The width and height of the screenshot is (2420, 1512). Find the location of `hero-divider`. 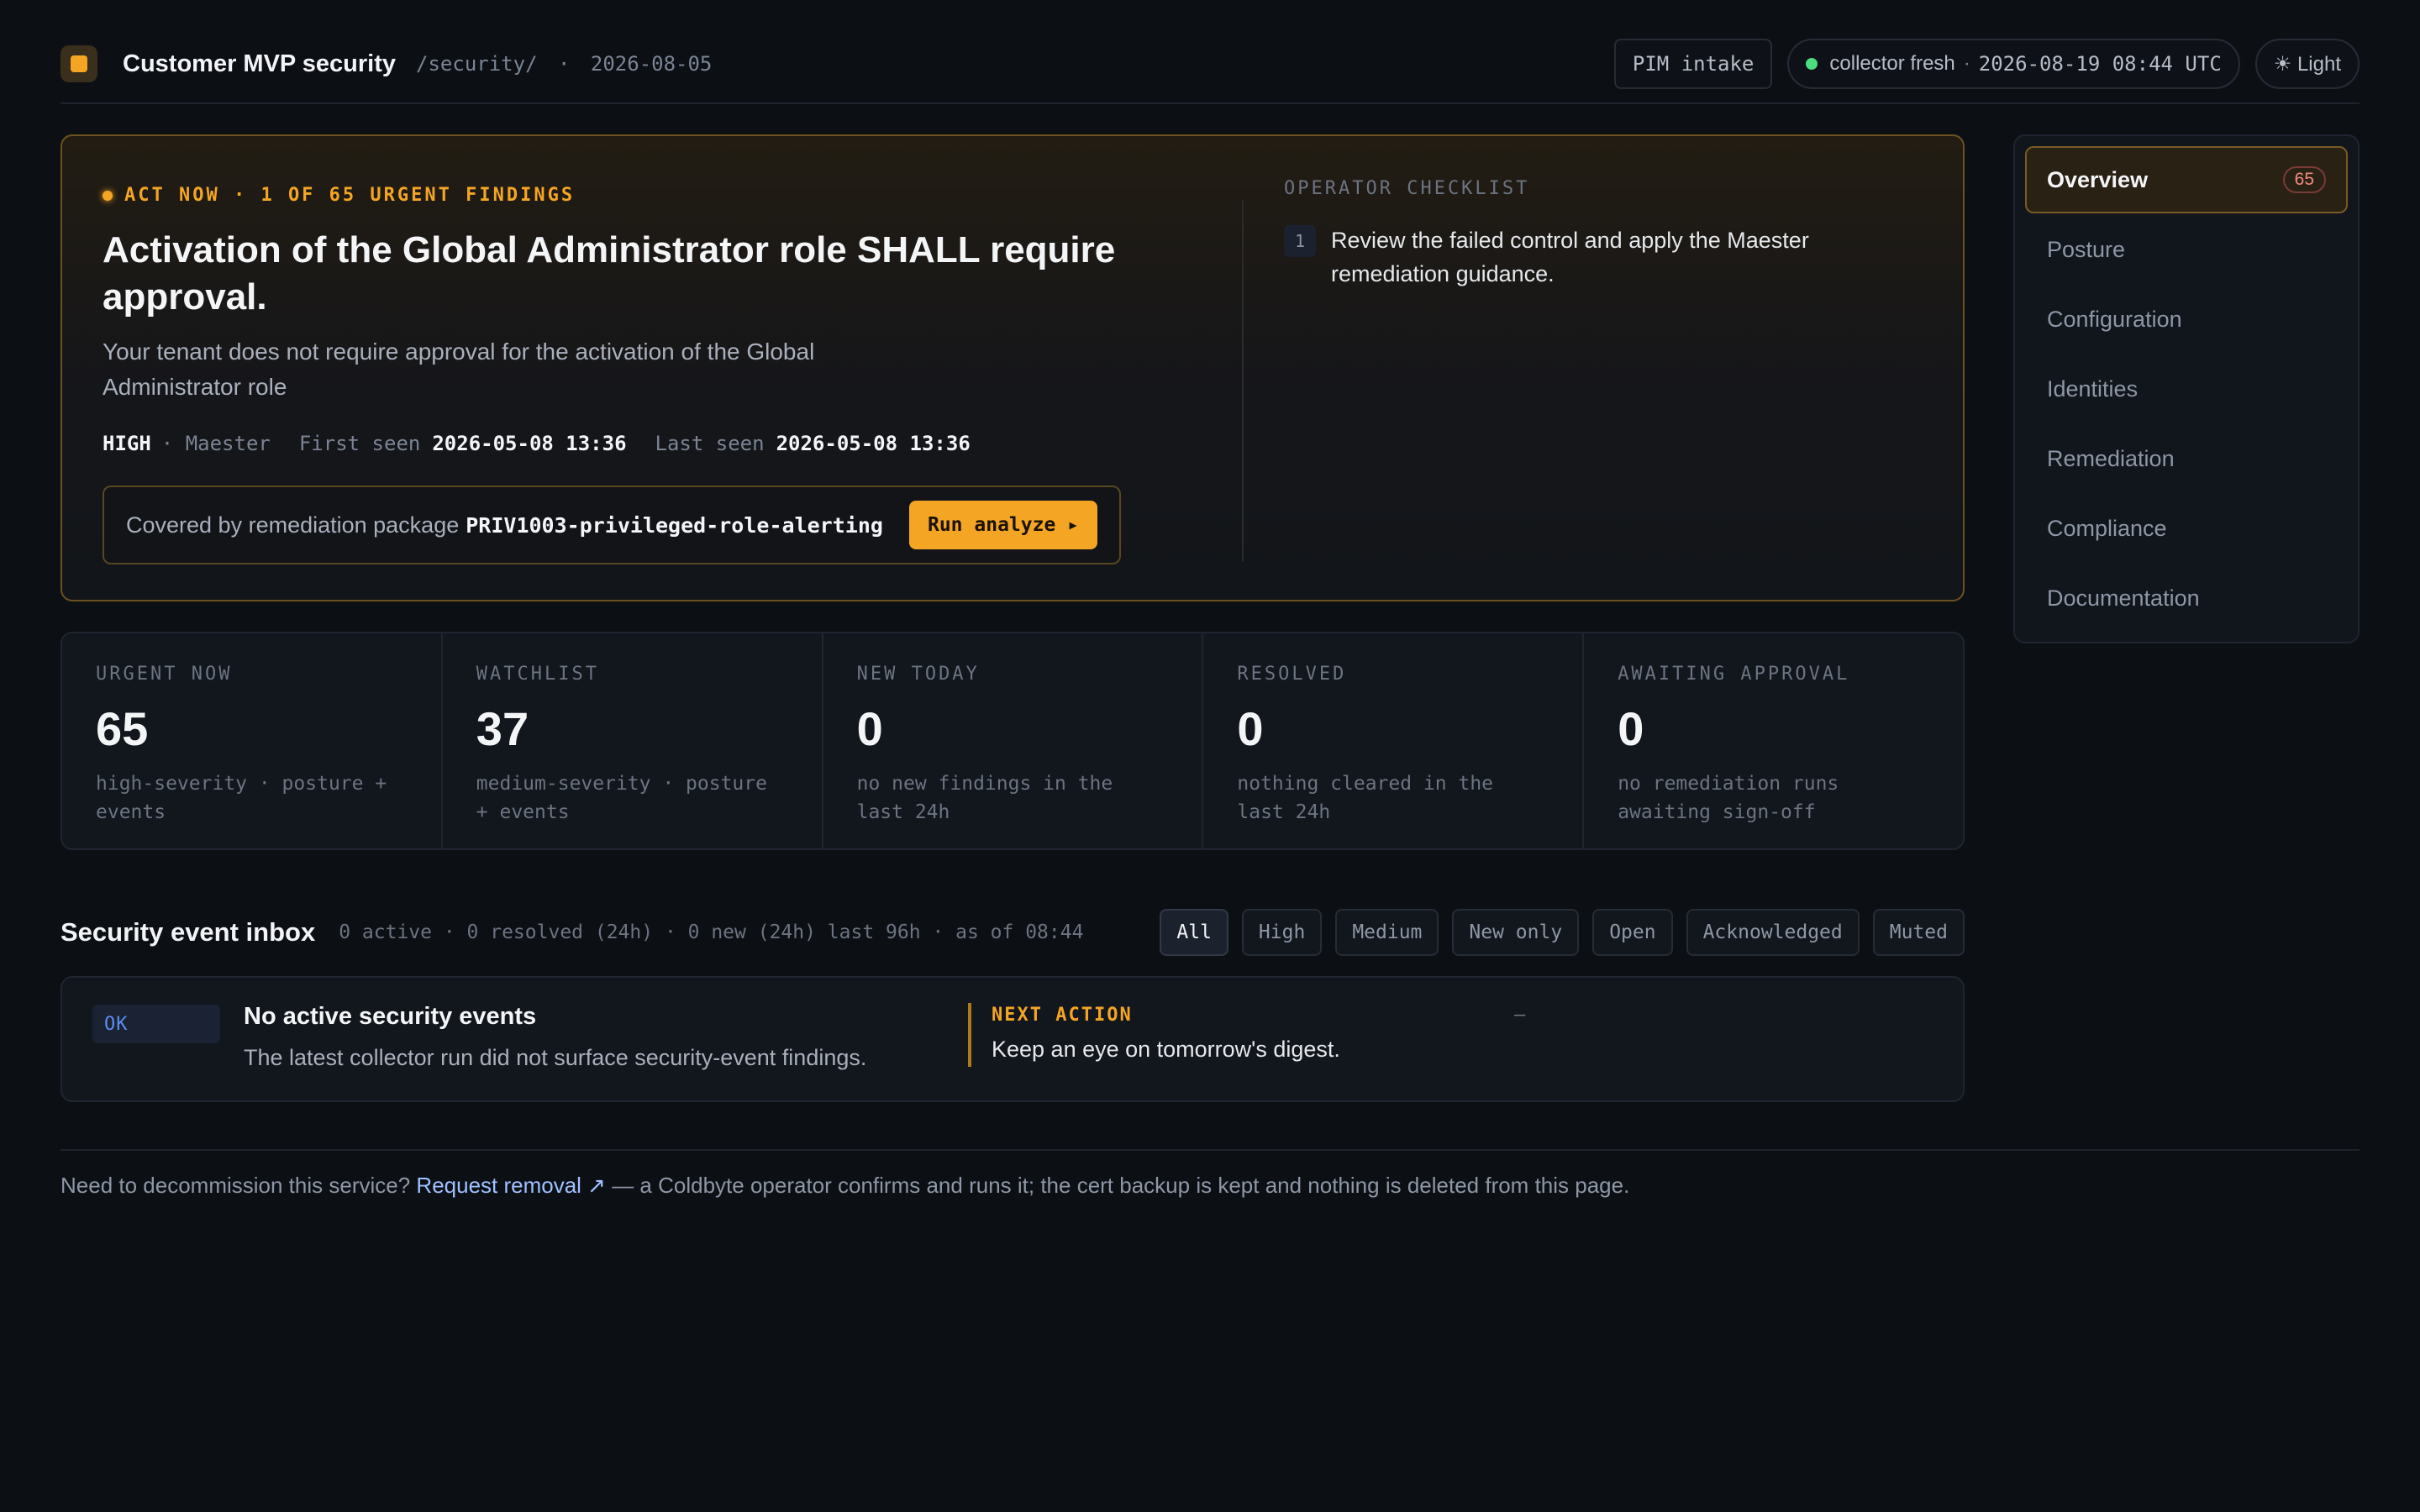

hero-divider is located at coordinates (1243, 380).